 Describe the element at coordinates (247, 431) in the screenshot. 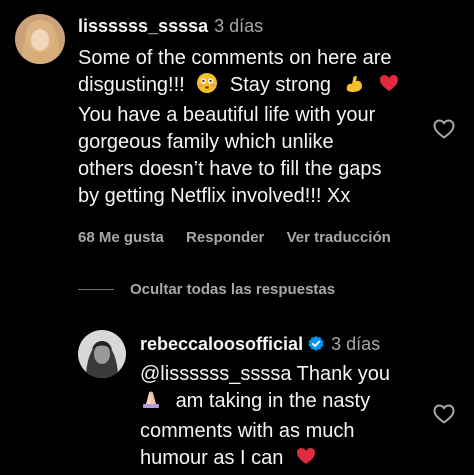

I see `reply-line: comments with as much` at that location.